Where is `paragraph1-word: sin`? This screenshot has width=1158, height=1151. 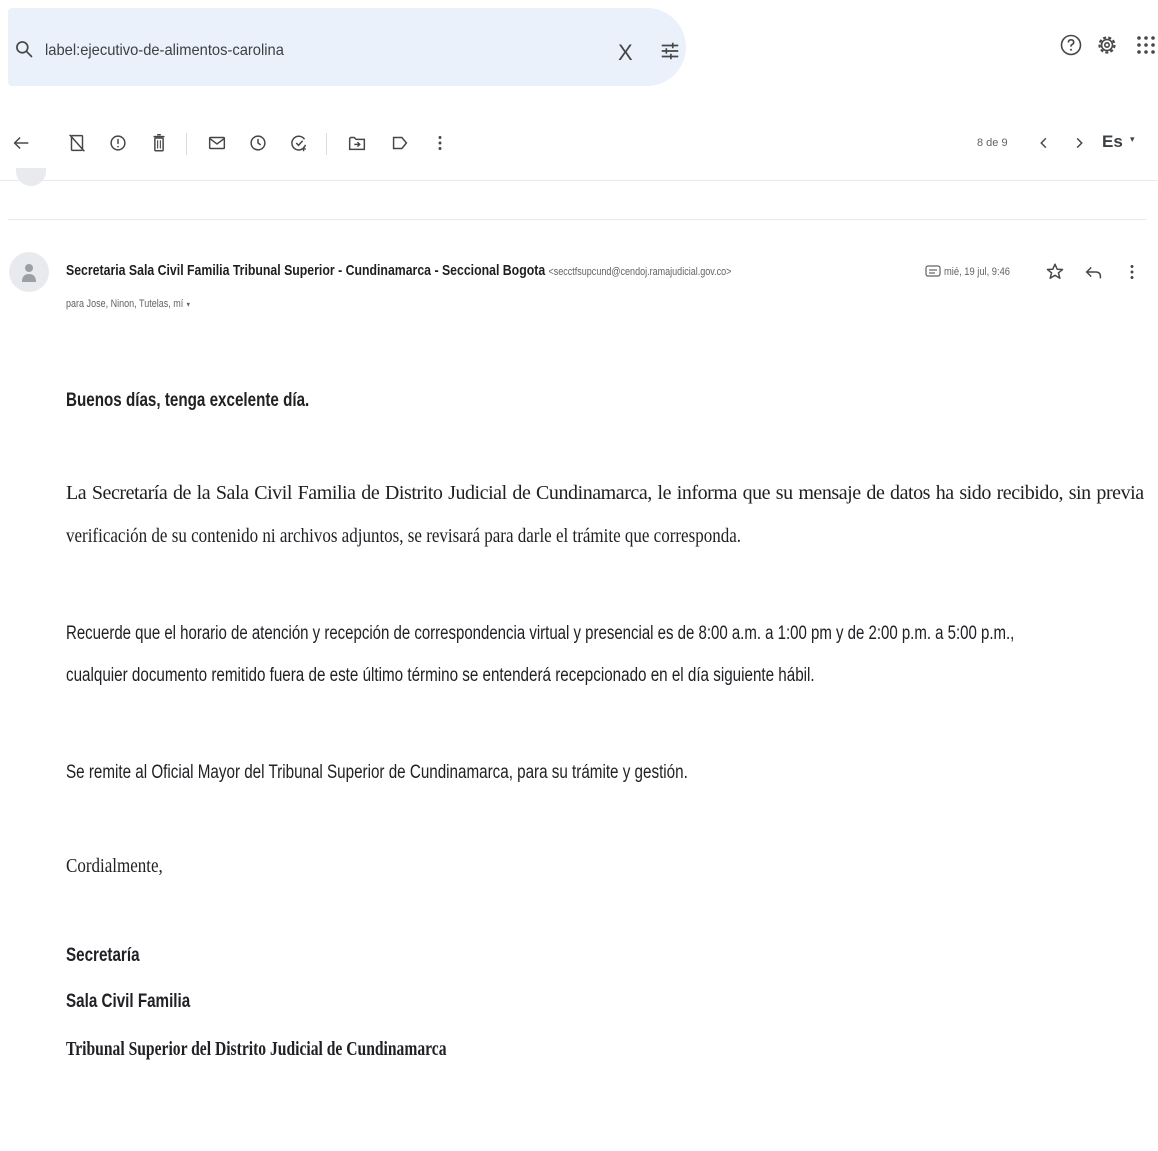 paragraph1-word: sin is located at coordinates (1079, 493).